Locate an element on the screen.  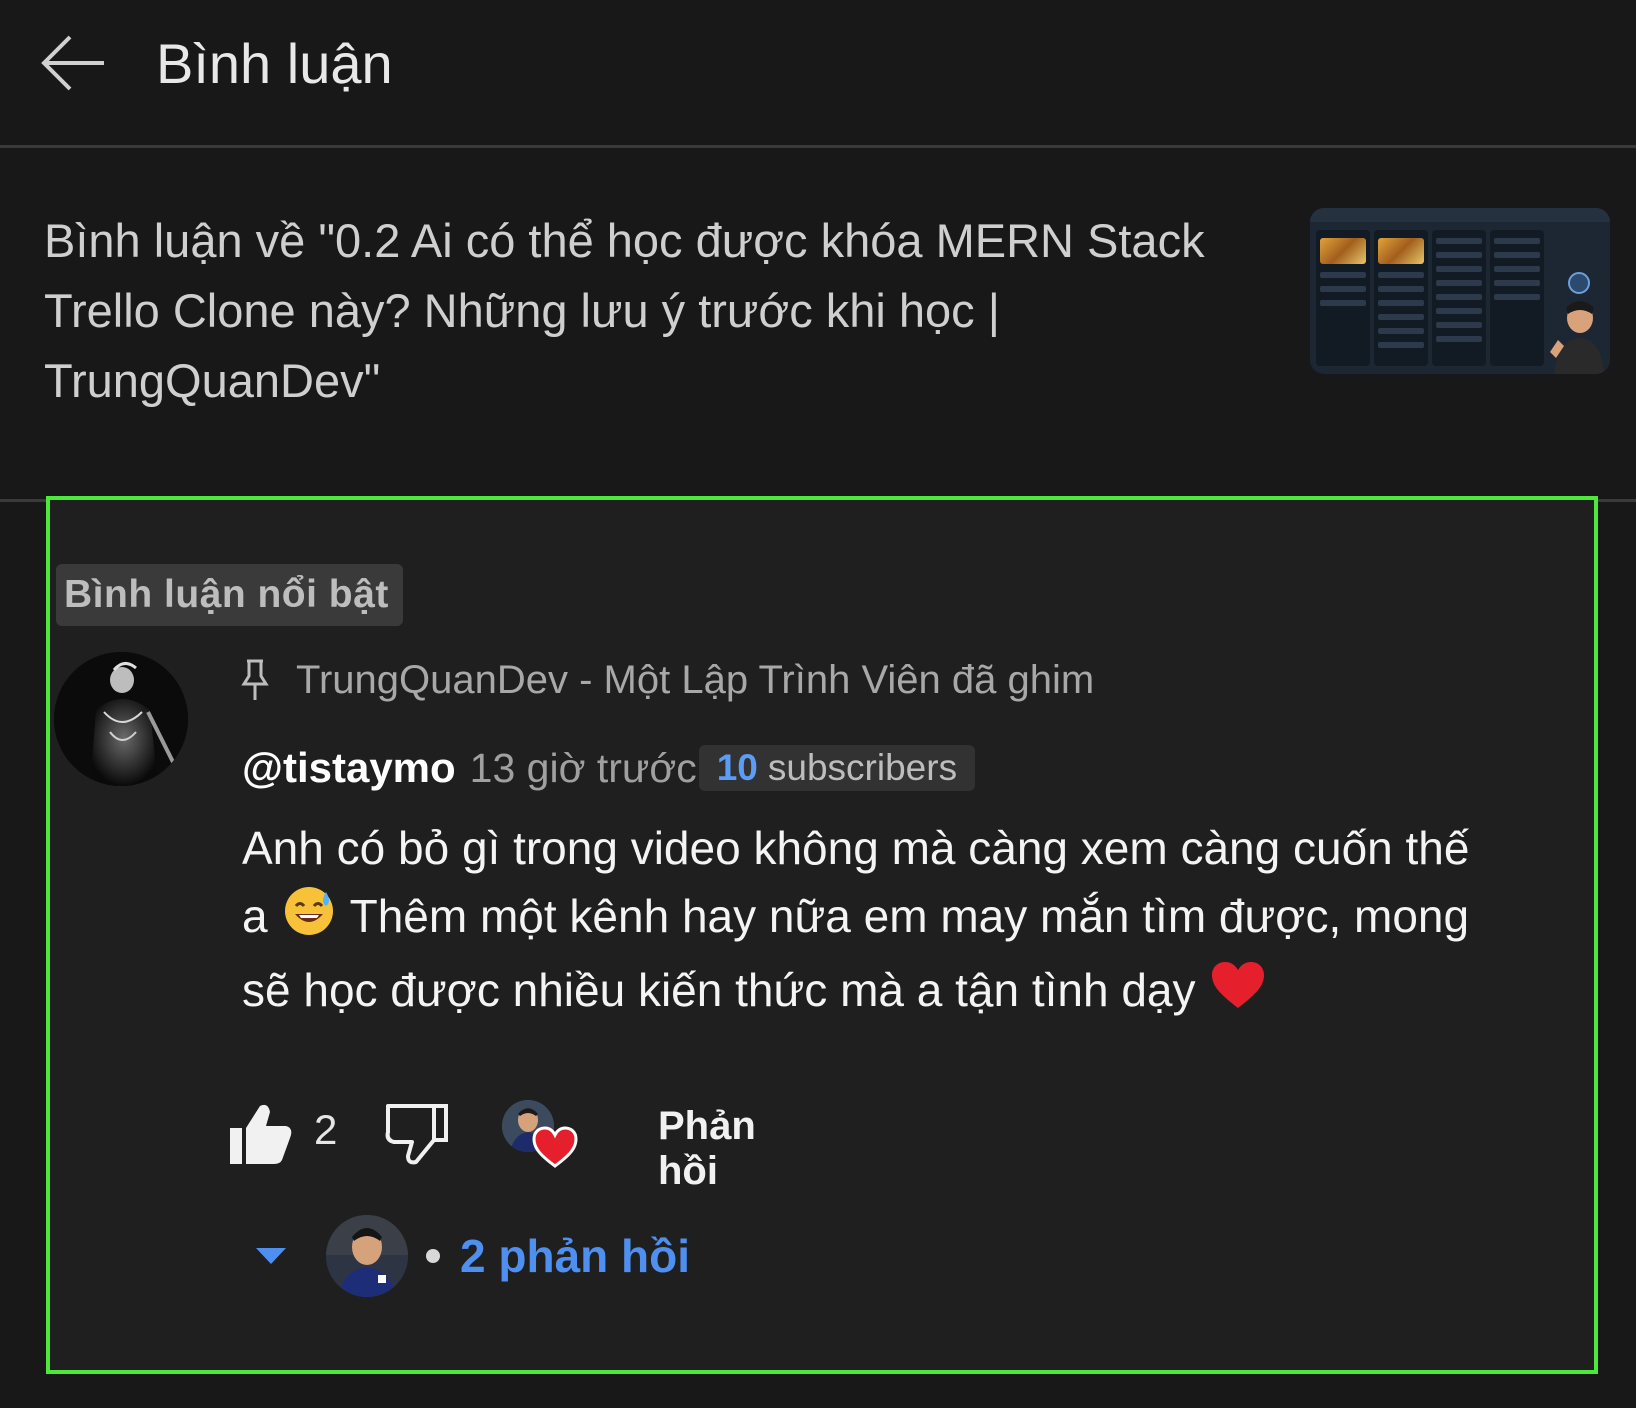
subscriber-count: 10 is located at coordinates (737, 767).